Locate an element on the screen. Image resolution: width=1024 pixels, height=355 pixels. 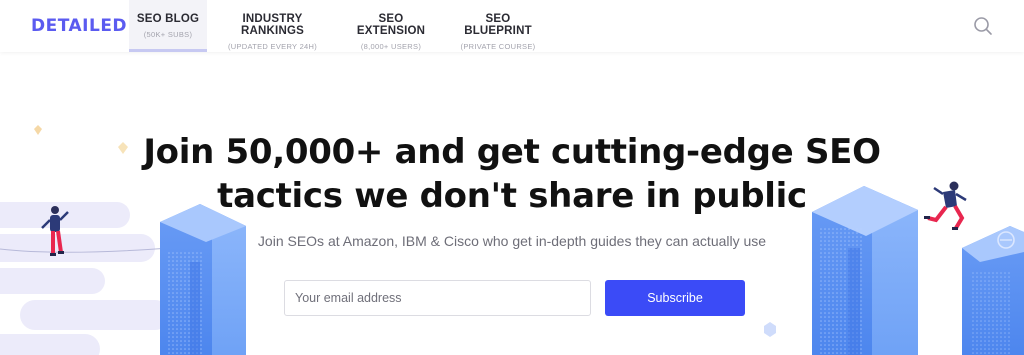
nav-item-sublabel: (8,000+ USERS) is located at coordinates (391, 46).